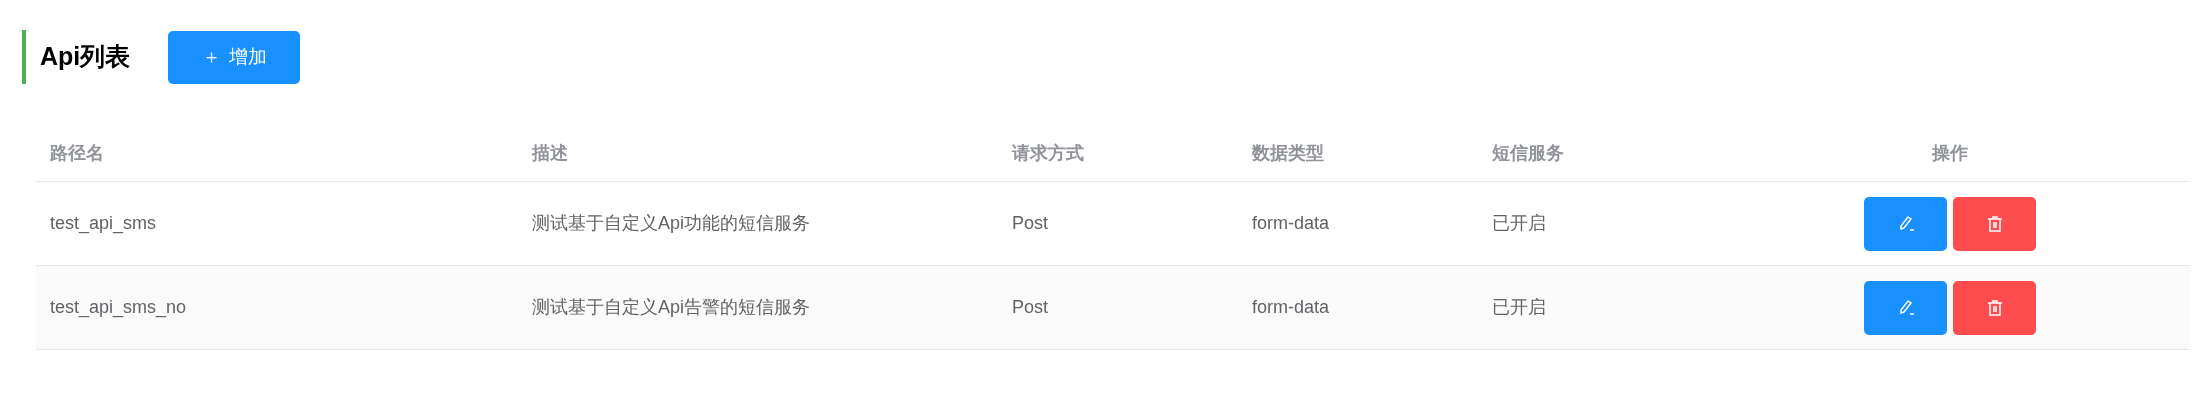 The height and width of the screenshot is (406, 2203). What do you see at coordinates (1048, 152) in the screenshot?
I see `column-header: 请求方式` at bounding box center [1048, 152].